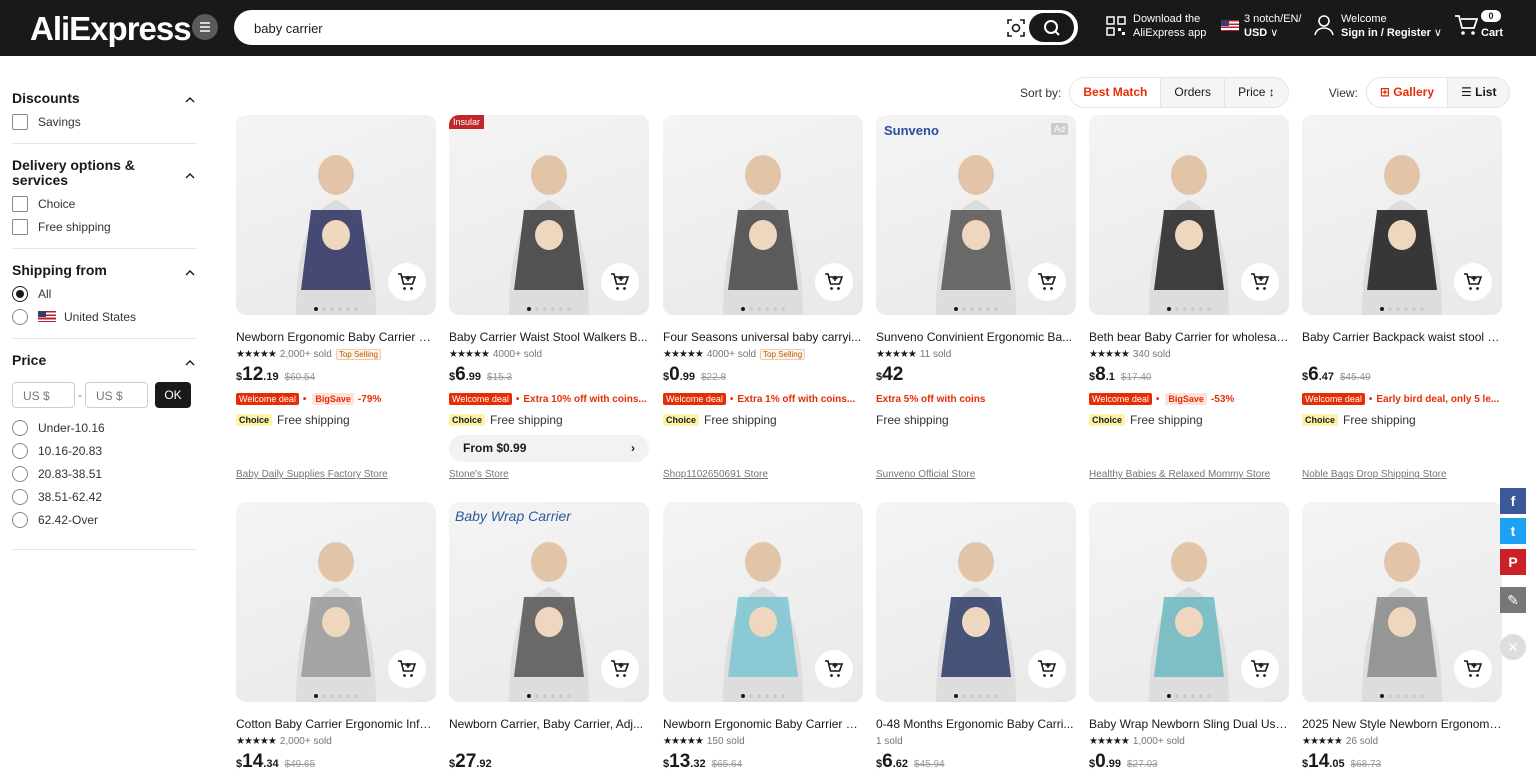 The height and width of the screenshot is (775, 1536). What do you see at coordinates (1169, 26) in the screenshot?
I see `download-app-link: Download the AliExpress app` at bounding box center [1169, 26].